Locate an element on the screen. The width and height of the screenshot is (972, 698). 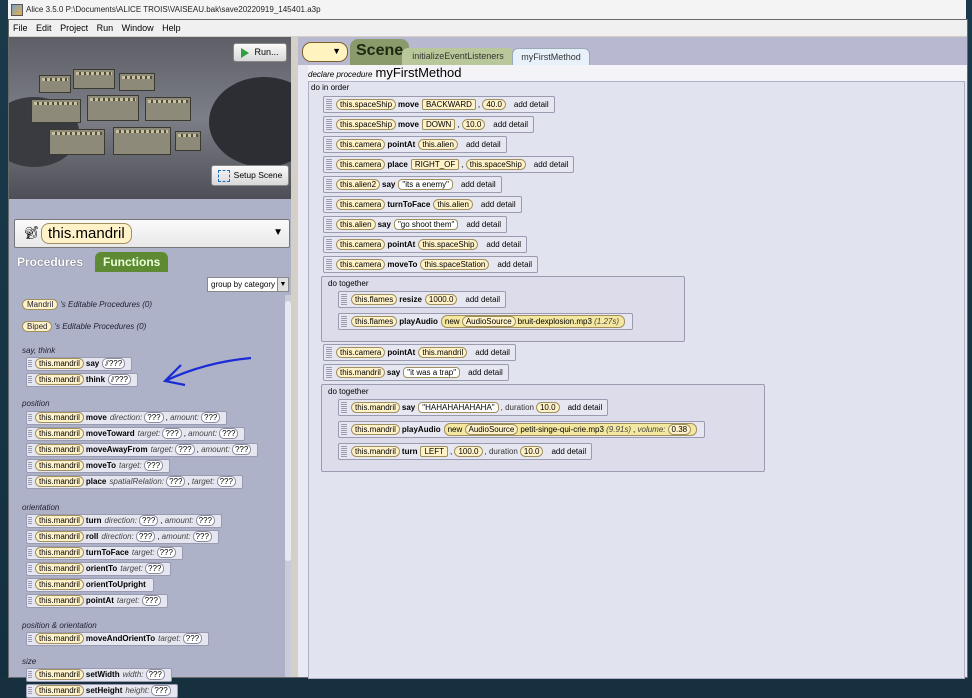
station-module is located at coordinates (94, 79).